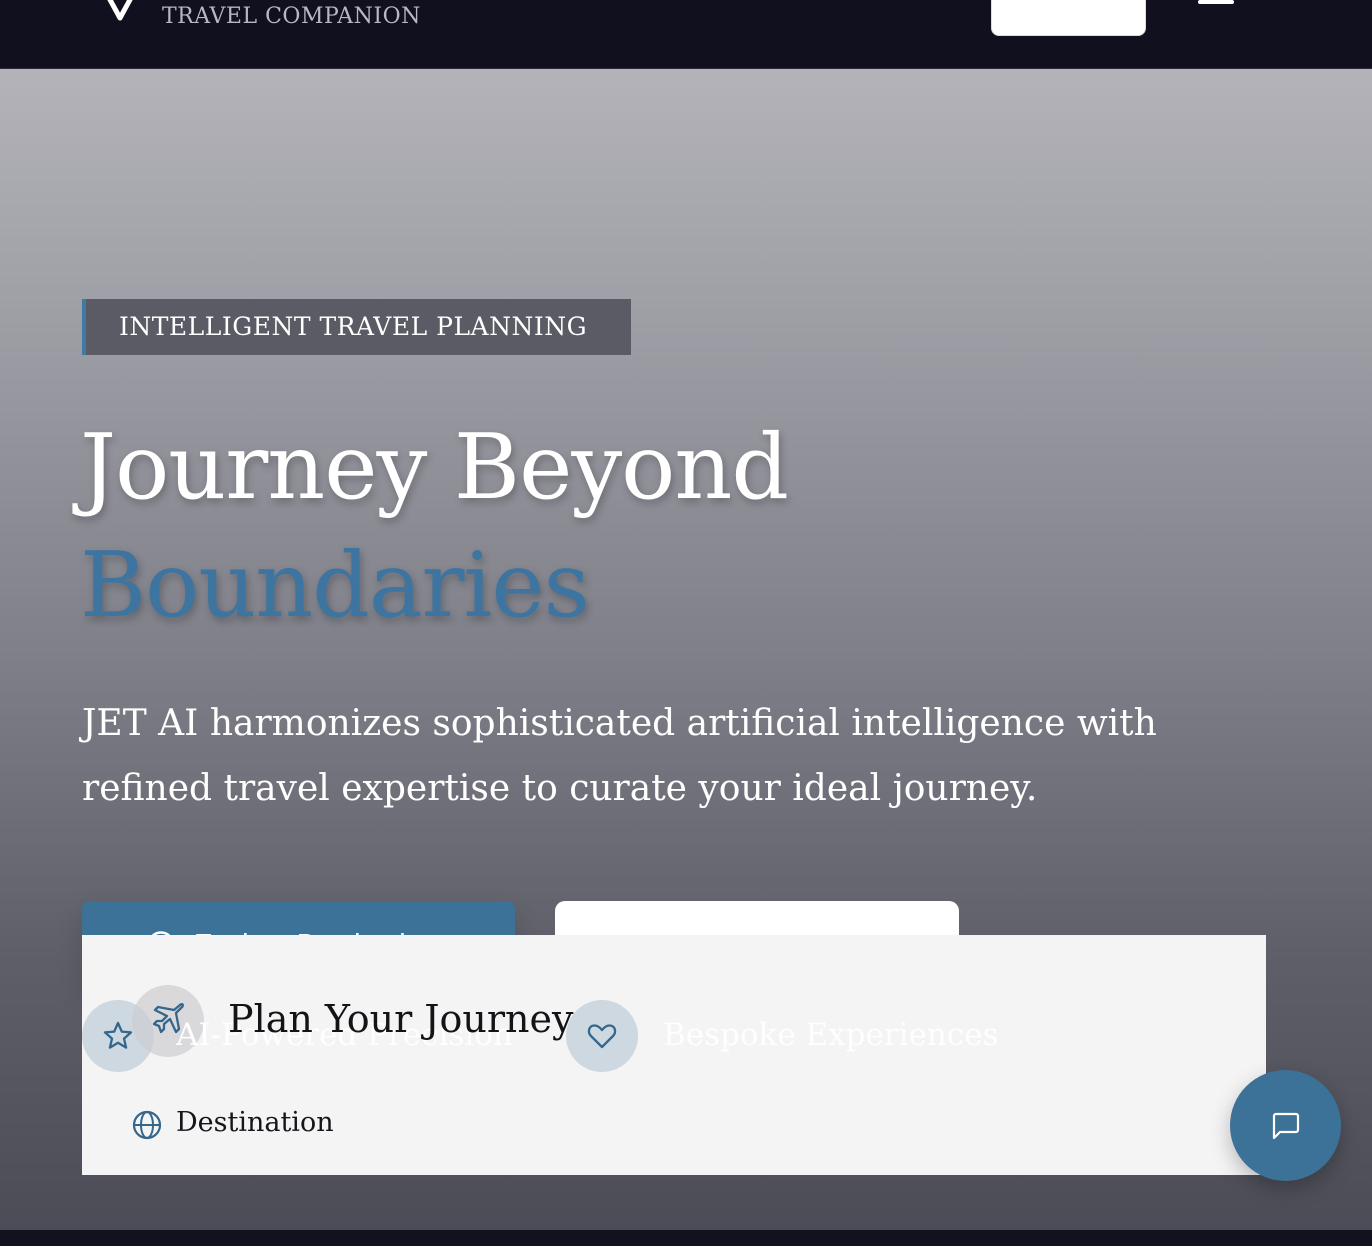 The image size is (1372, 1246). Describe the element at coordinates (434, 527) in the screenshot. I see `hero-headline: Journey Beyond Boundaries` at that location.